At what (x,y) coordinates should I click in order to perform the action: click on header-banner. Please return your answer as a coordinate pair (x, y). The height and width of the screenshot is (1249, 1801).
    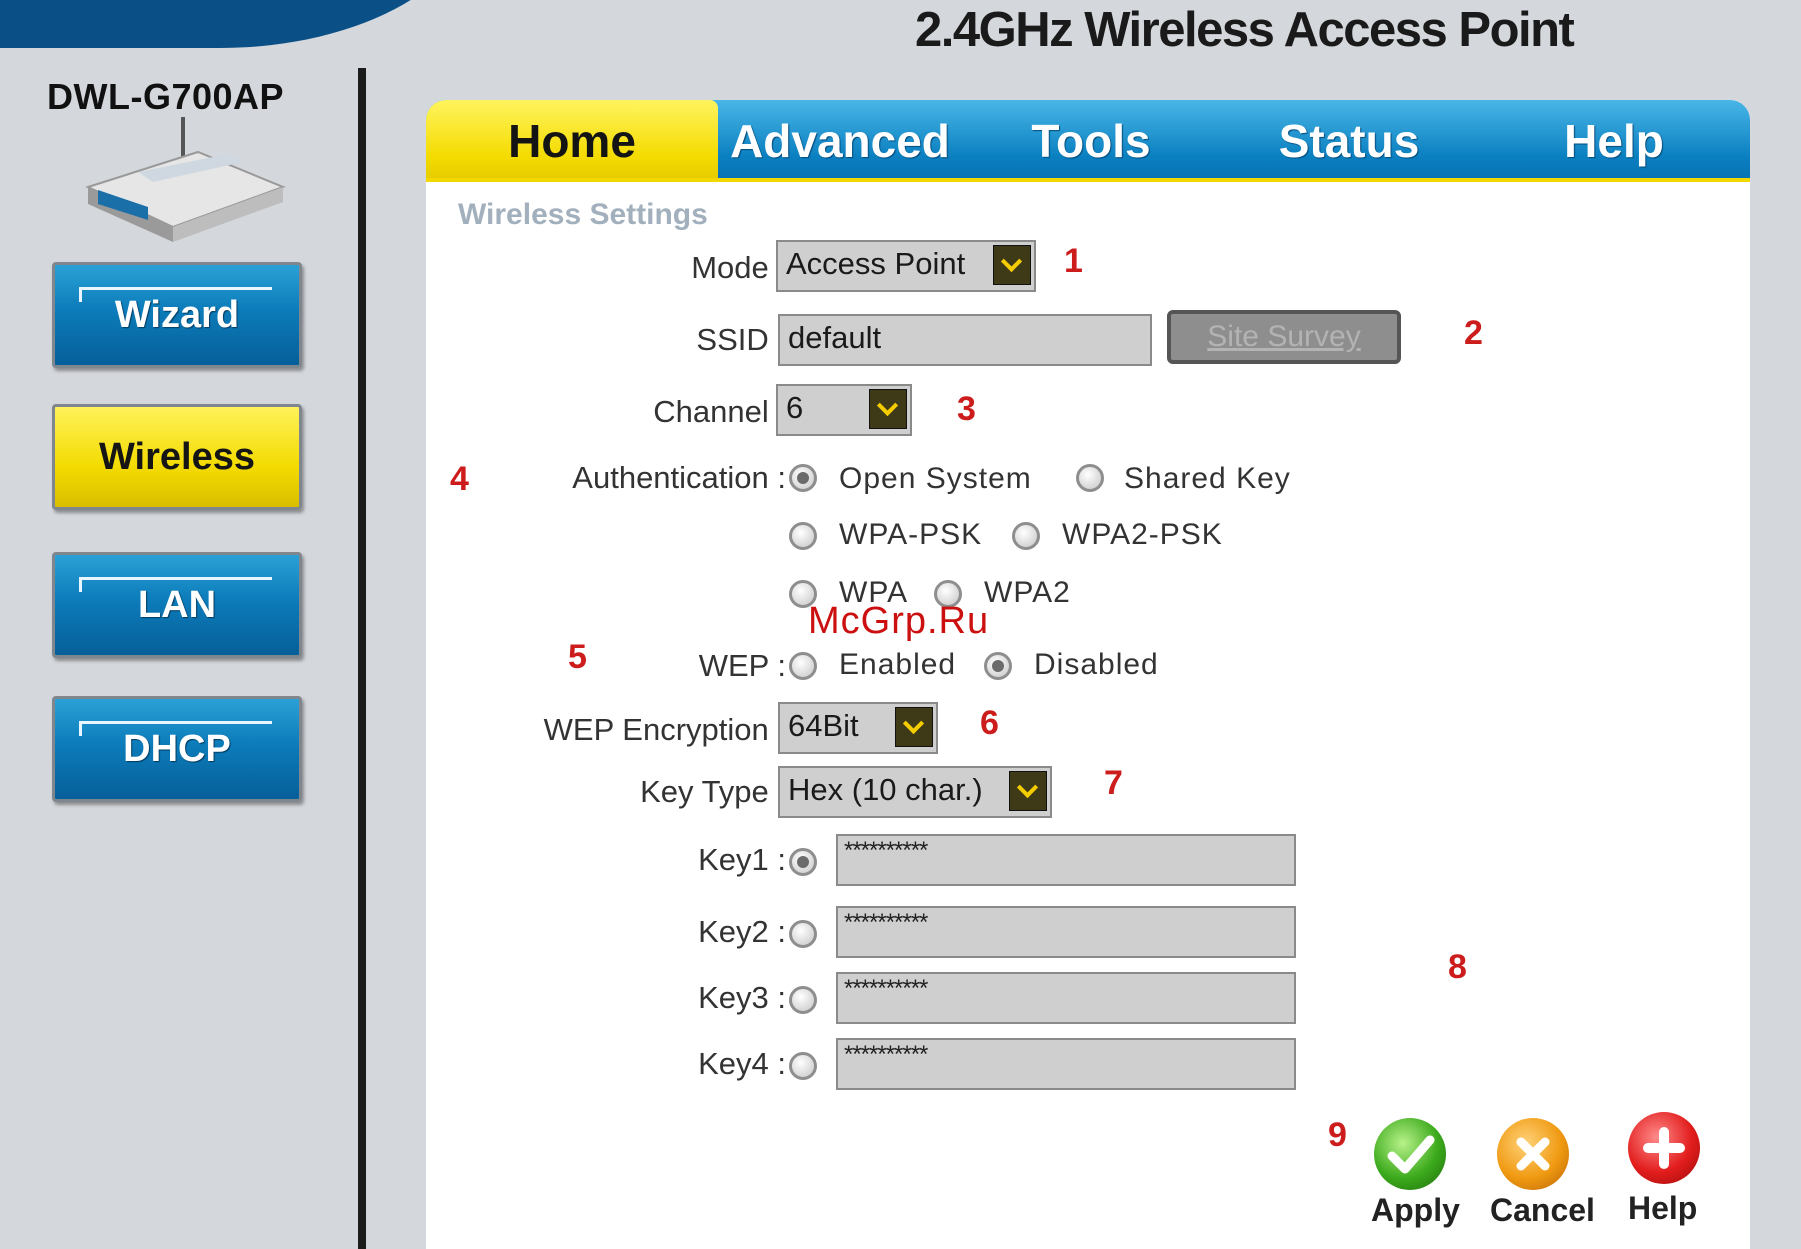
    Looking at the image, I should click on (240, 24).